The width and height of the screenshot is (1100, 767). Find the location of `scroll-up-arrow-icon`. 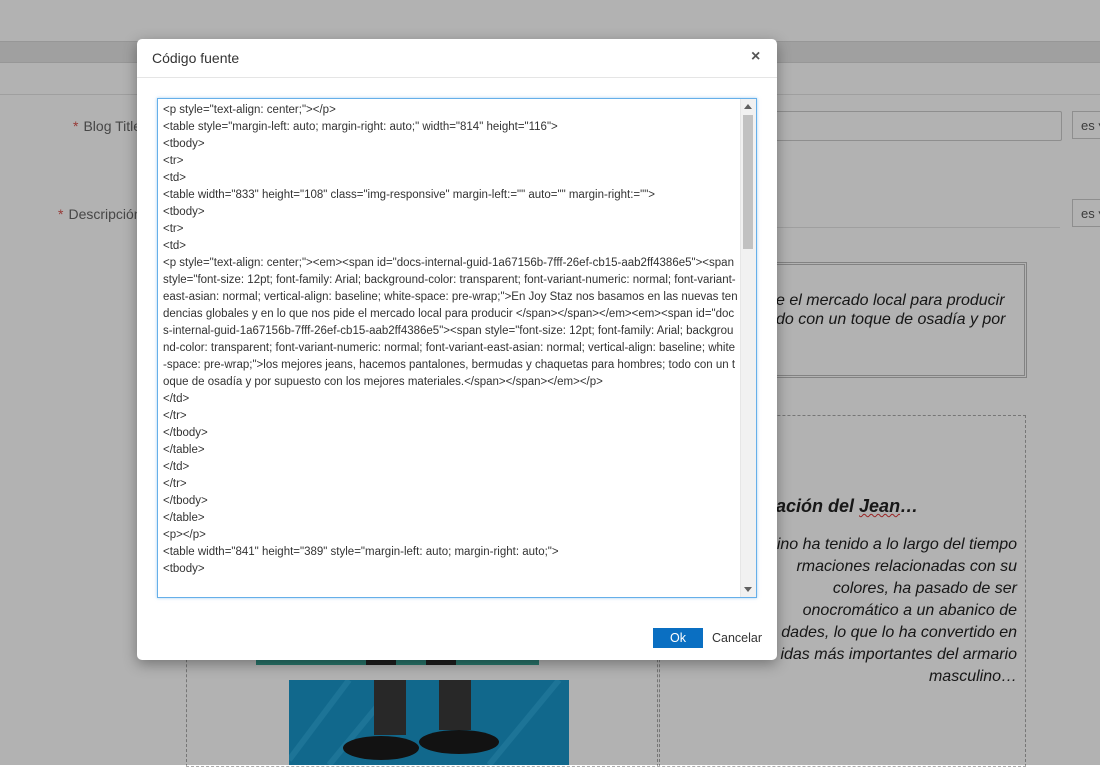

scroll-up-arrow-icon is located at coordinates (748, 106).